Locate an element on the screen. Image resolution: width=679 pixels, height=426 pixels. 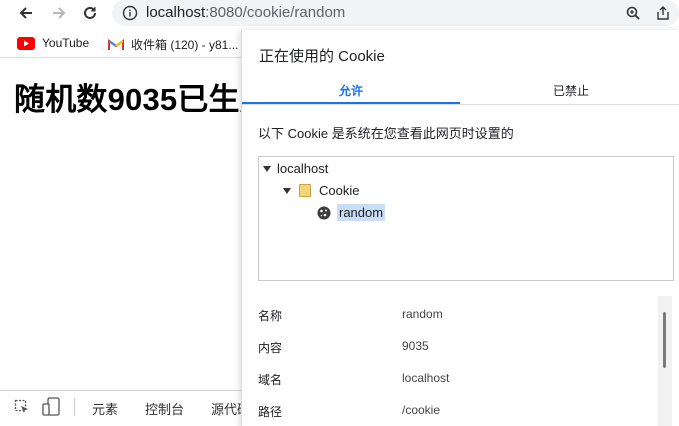
property-value: /cookie is located at coordinates (421, 410).